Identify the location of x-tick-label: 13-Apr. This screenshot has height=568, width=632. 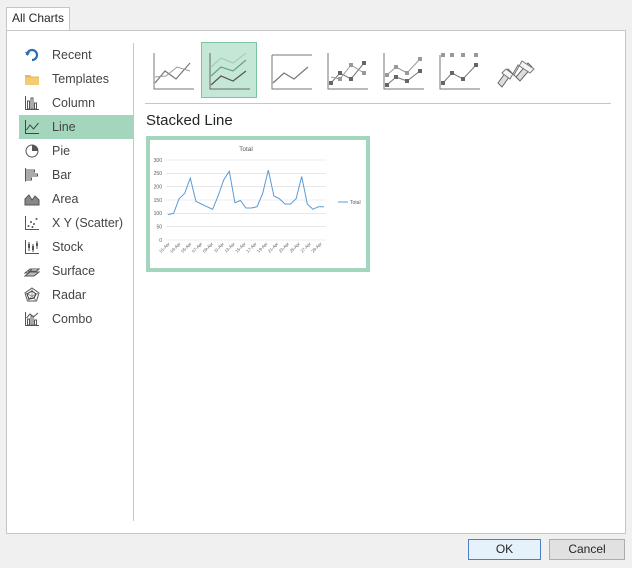
(229, 247).